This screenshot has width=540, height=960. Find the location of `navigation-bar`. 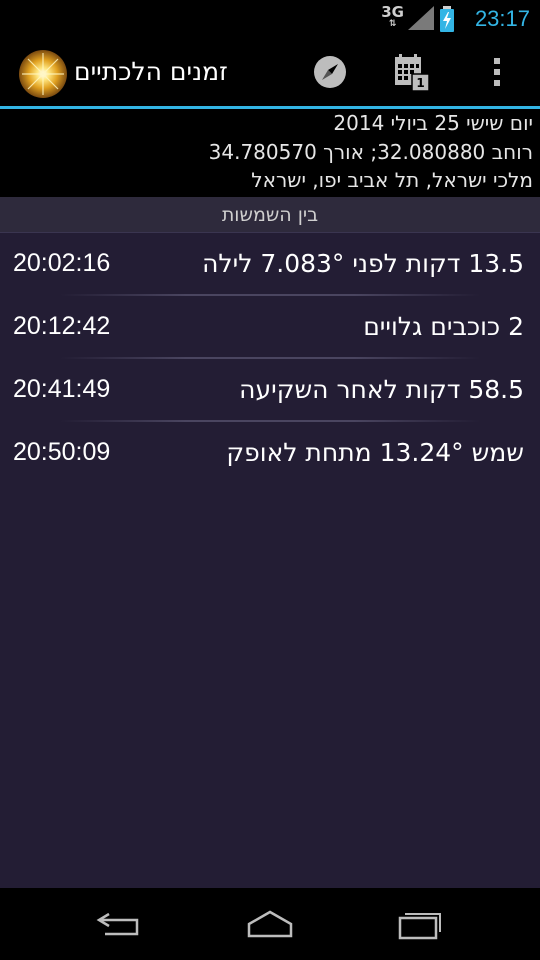

navigation-bar is located at coordinates (270, 924).